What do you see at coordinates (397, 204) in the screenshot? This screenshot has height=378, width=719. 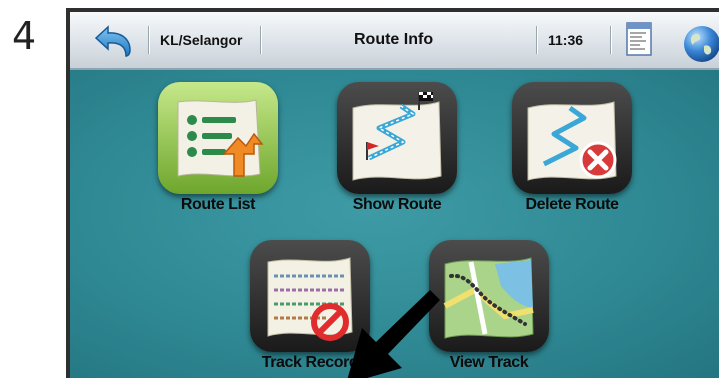 I see `show-route-label: Show Route` at bounding box center [397, 204].